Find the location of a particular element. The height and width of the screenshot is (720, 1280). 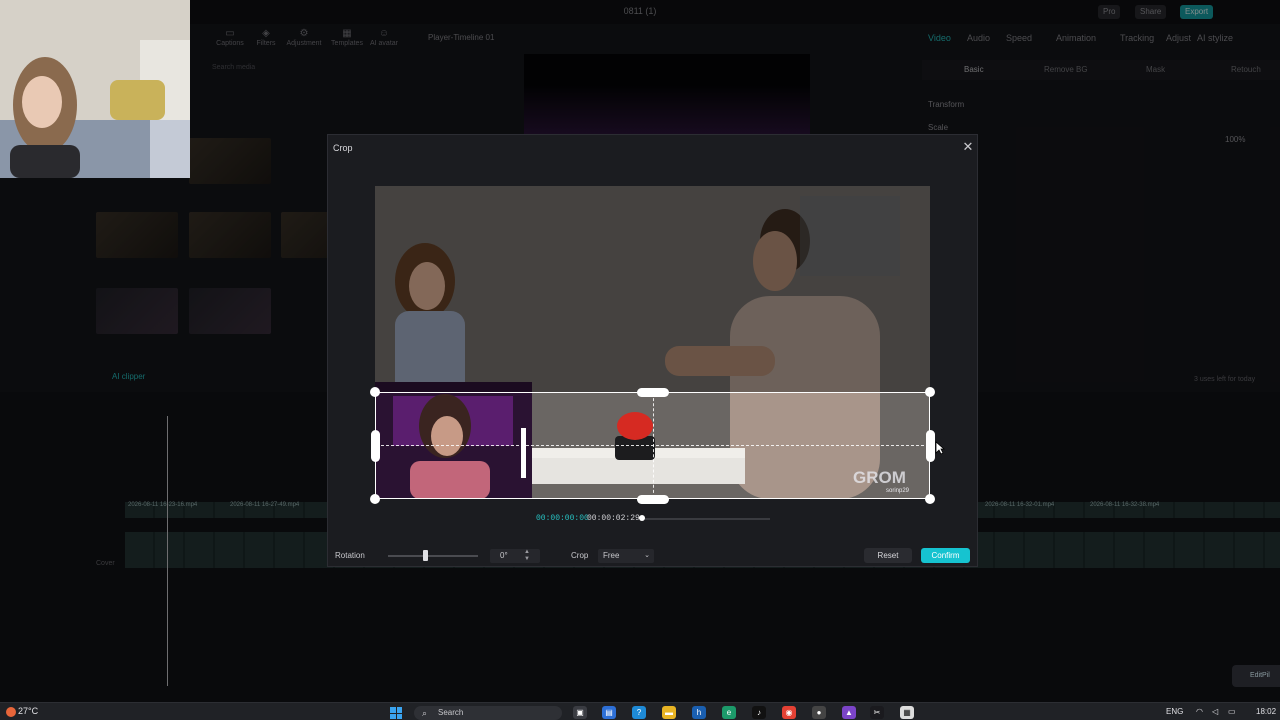

edge-icon: e is located at coordinates (729, 712).